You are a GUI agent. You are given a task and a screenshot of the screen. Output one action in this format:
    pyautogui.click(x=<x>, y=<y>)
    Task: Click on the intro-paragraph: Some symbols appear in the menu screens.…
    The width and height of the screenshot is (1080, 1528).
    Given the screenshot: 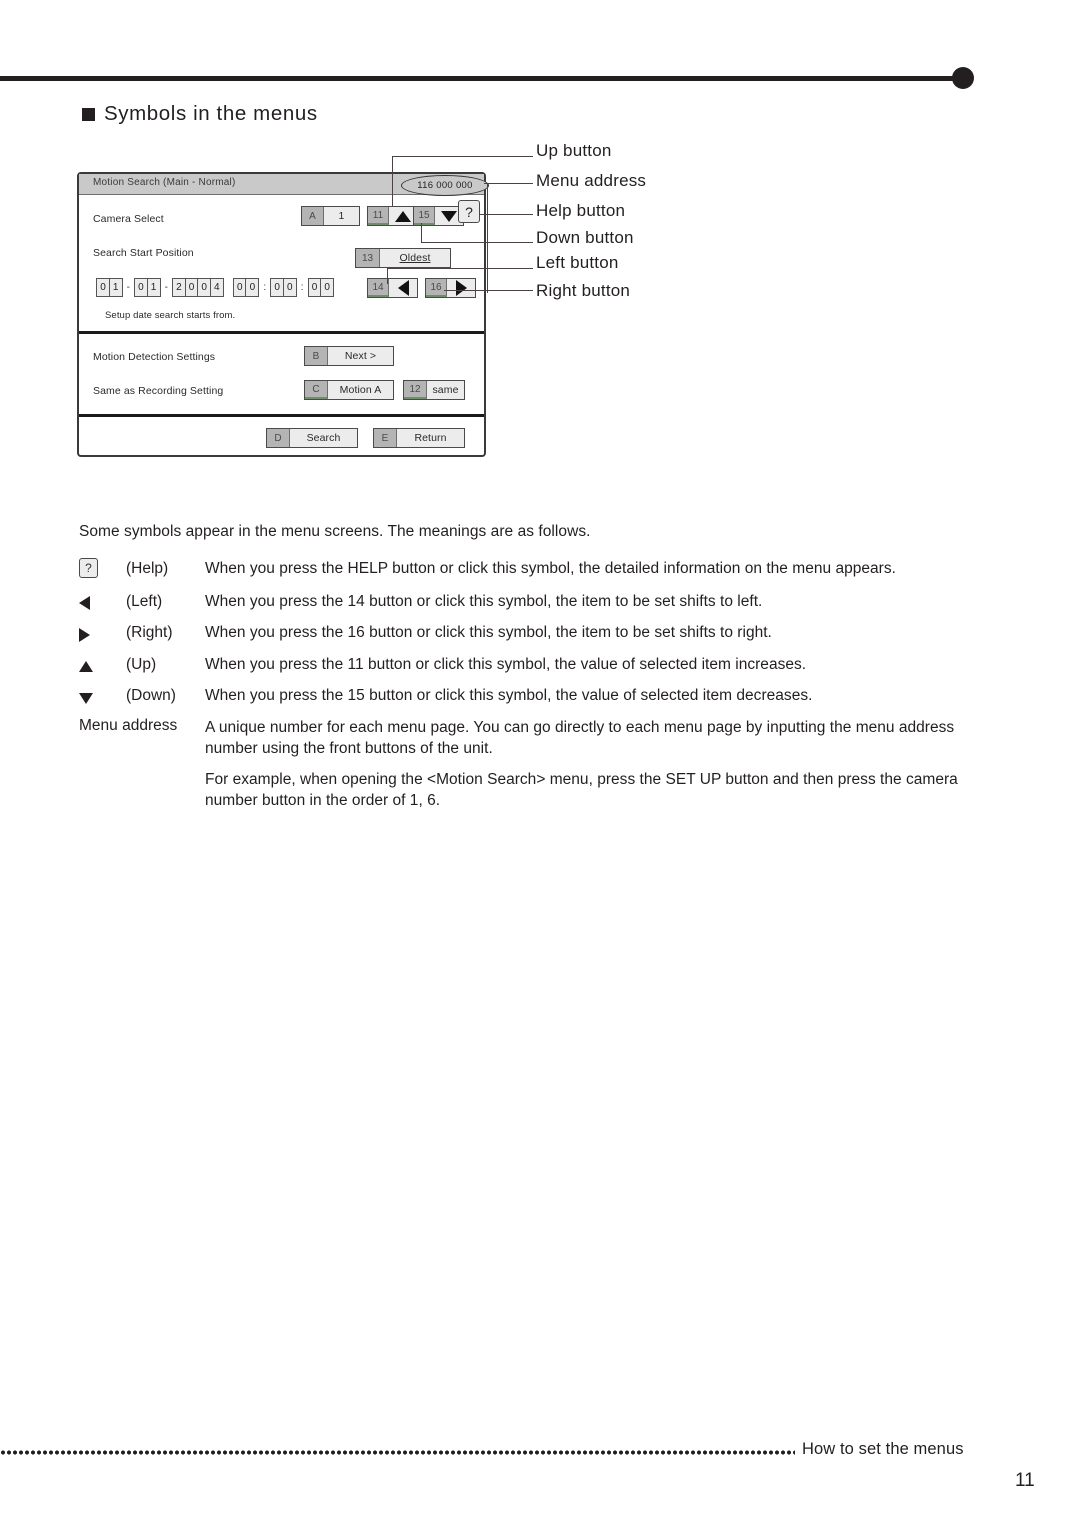 What is the action you would take?
    pyautogui.click(x=335, y=531)
    